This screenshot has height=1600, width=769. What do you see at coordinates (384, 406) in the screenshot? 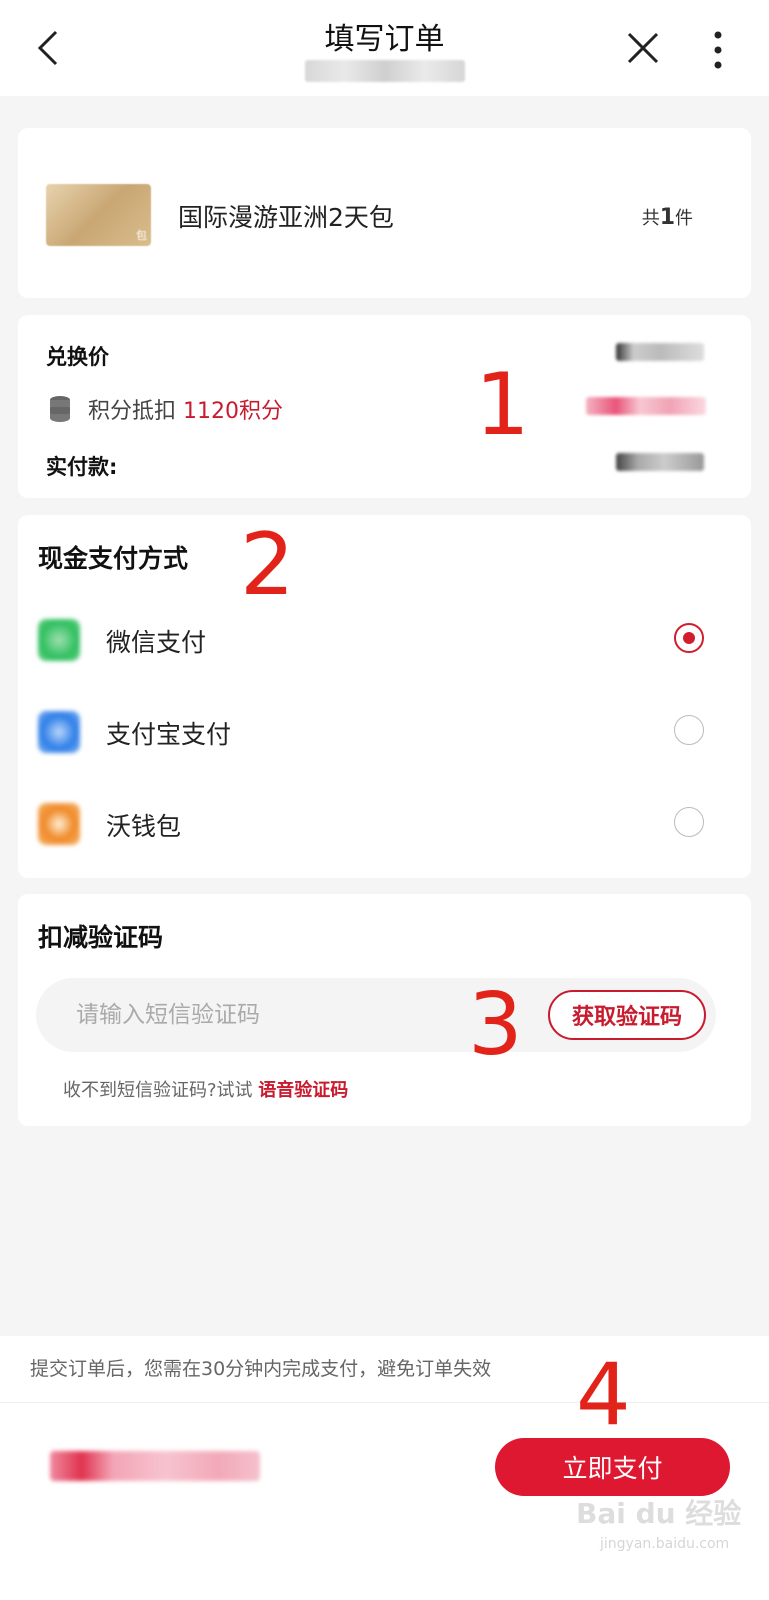
I see `price-summary-card: 兑换价 积分抵扣 1120积分 实付款:` at bounding box center [384, 406].